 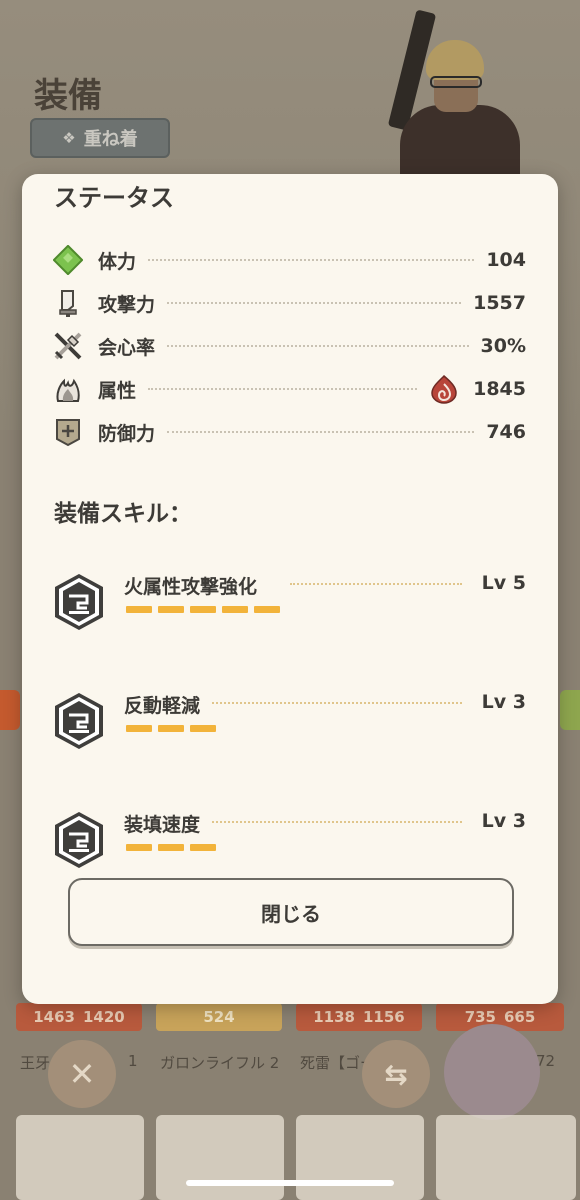 What do you see at coordinates (506, 432) in the screenshot?
I see `stat-value: 746` at bounding box center [506, 432].